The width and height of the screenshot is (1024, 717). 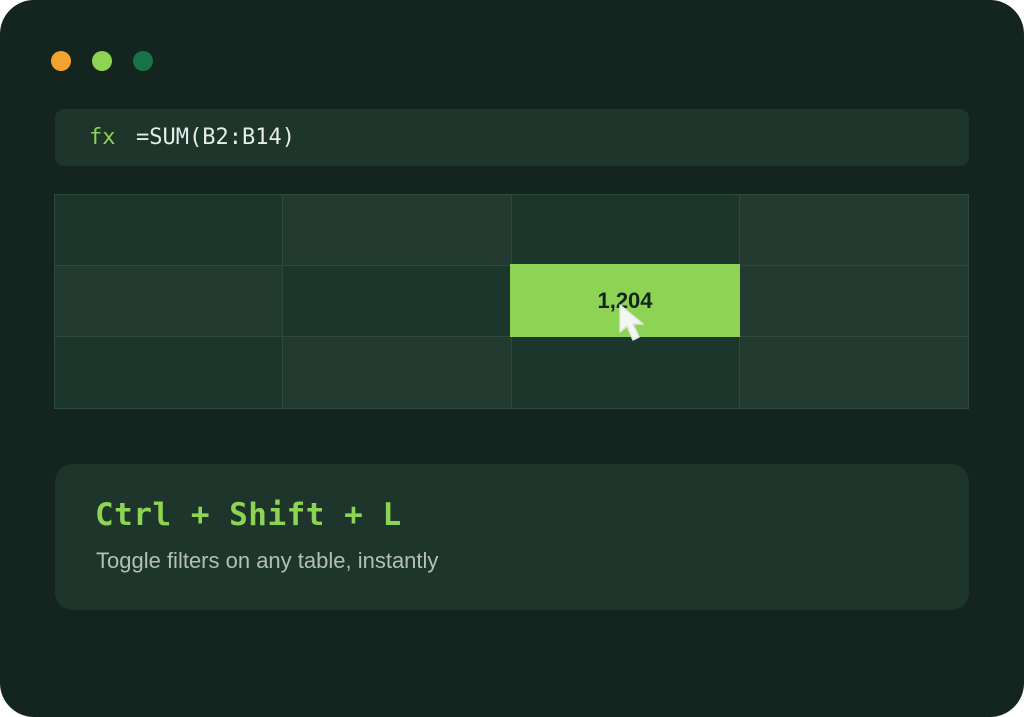 I want to click on formula-bar: fx =SUM(B2:B14), so click(x=512, y=137).